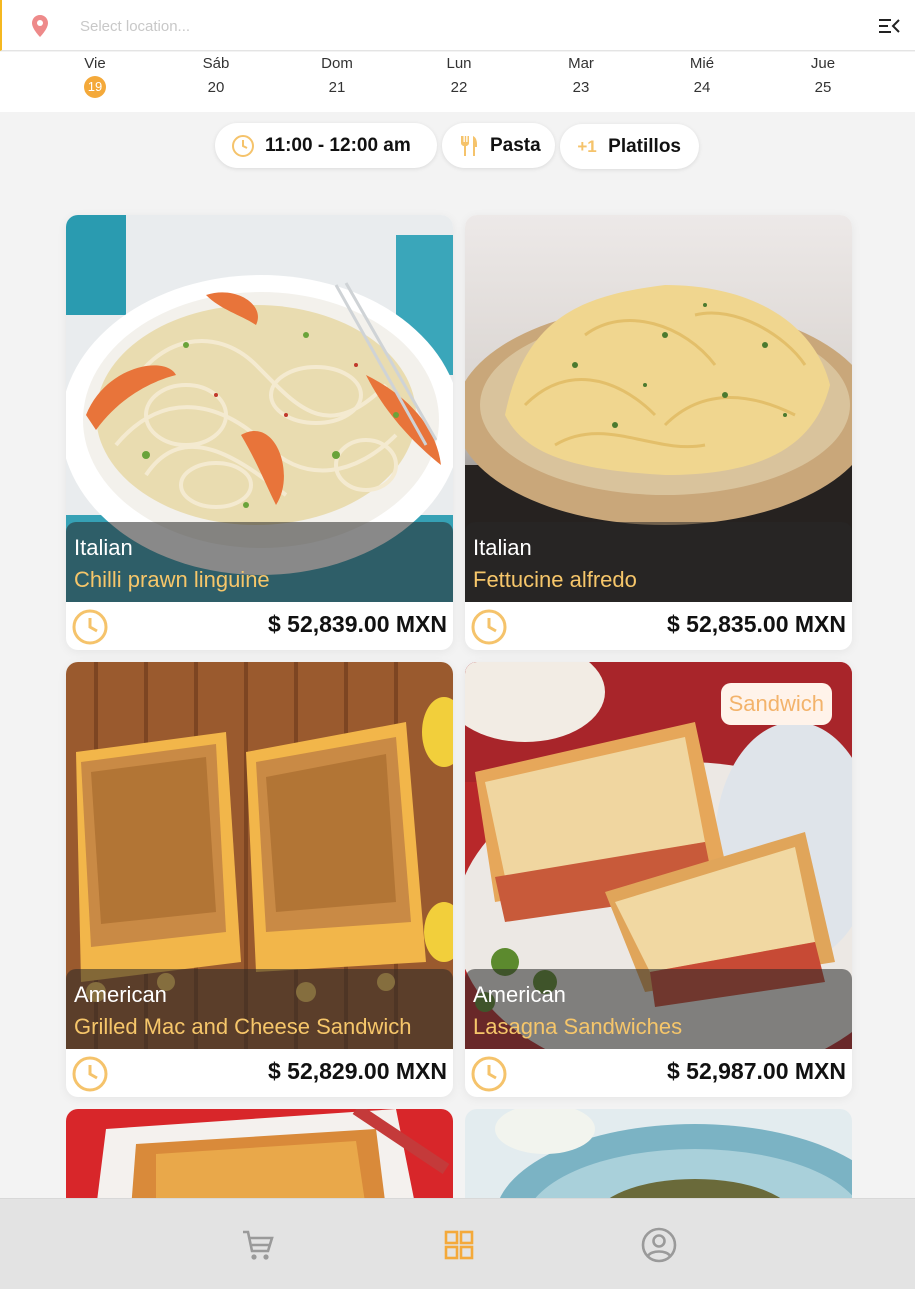 Image resolution: width=915 pixels, height=1289 pixels. I want to click on category-filter-label: Pasta, so click(515, 145).